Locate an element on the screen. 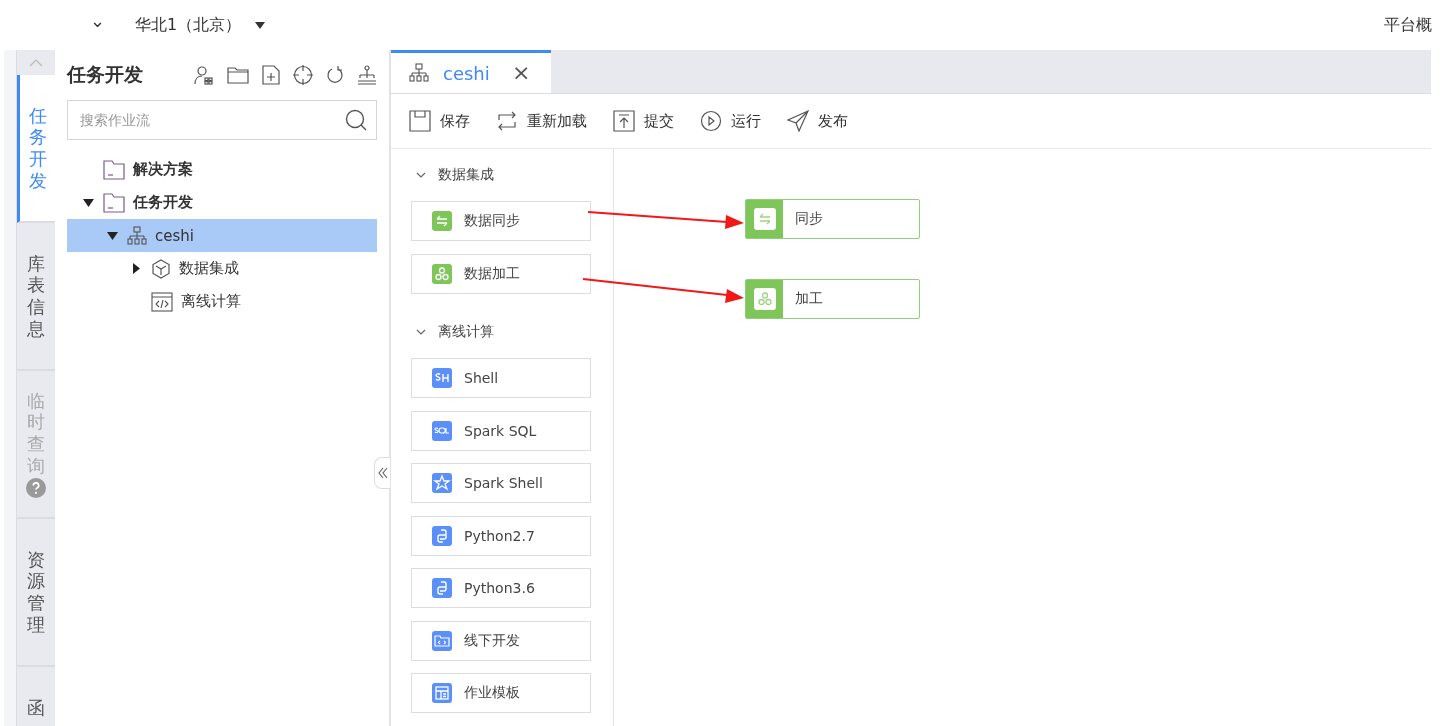 The image size is (1448, 726). template-icon is located at coordinates (442, 693).